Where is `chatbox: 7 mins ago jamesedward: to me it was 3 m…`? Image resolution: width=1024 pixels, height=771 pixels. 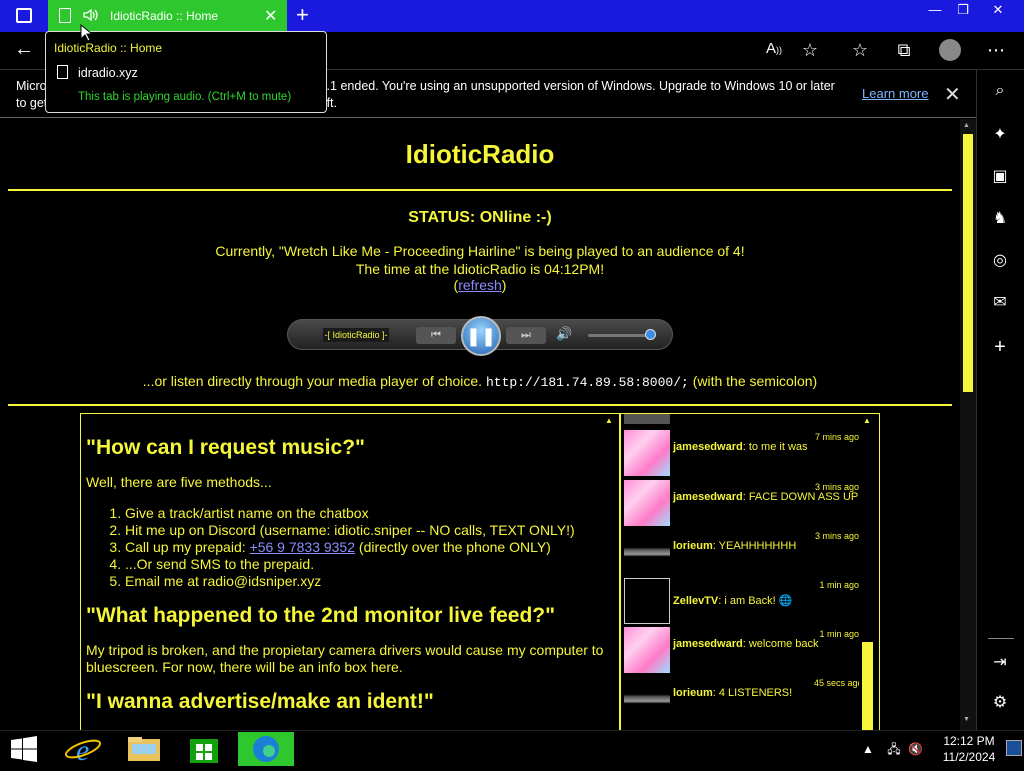 chatbox: 7 mins ago jamesedward: to me it was 3 m… is located at coordinates (750, 571).